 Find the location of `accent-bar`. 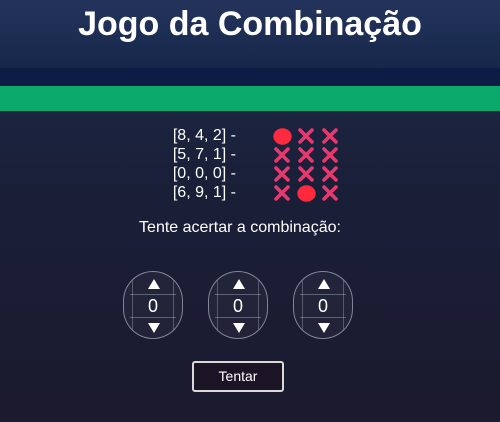

accent-bar is located at coordinates (250, 98).